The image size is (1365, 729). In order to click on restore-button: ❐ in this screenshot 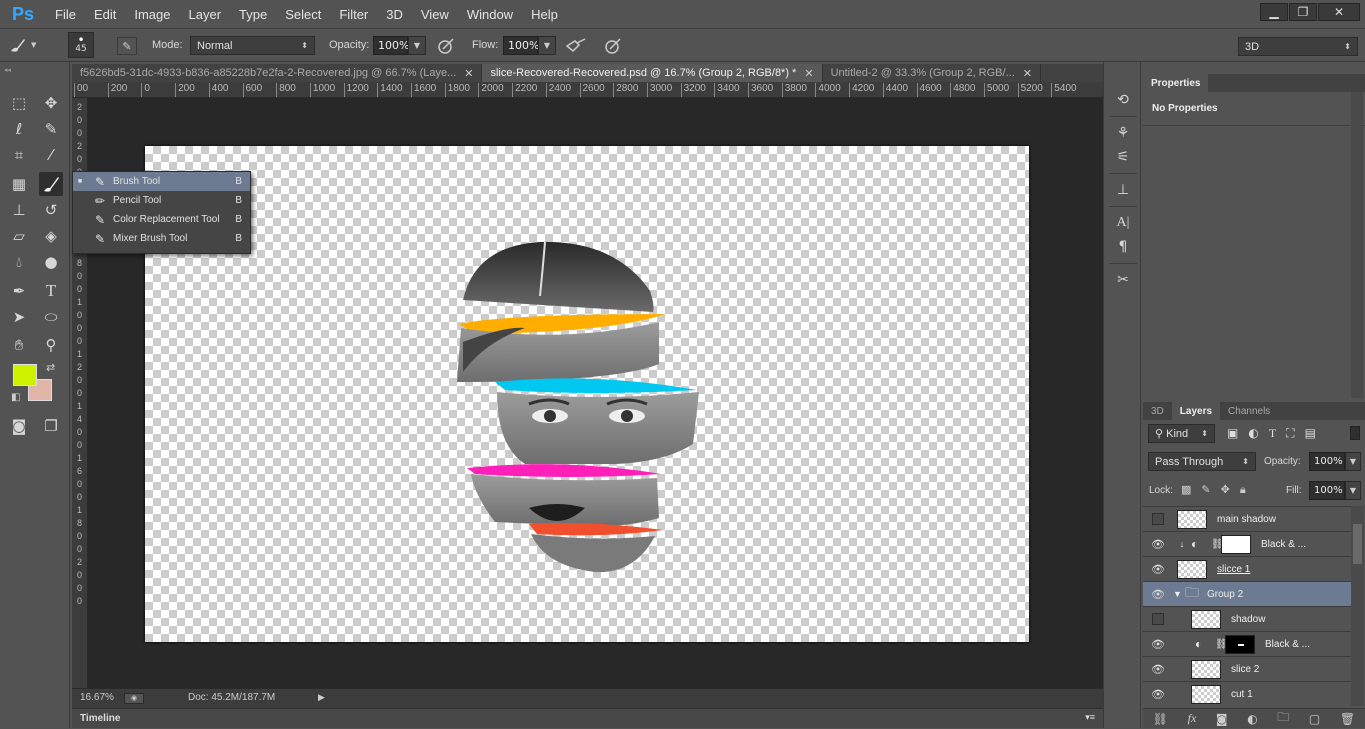, I will do `click(1303, 12)`.